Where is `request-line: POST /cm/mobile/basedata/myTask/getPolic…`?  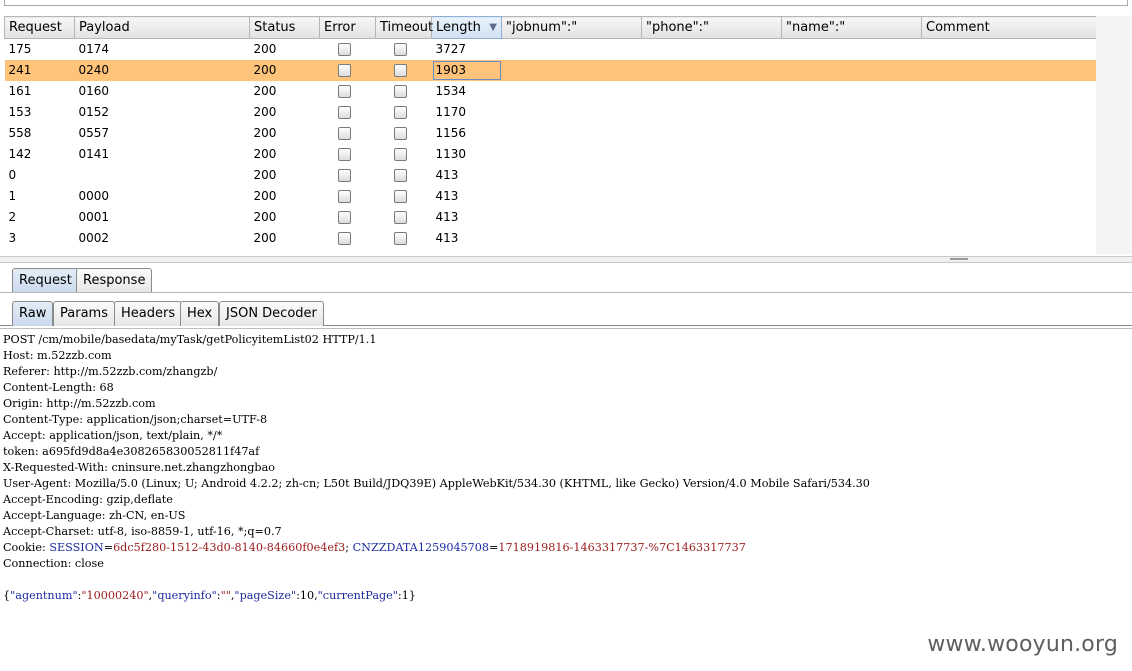
request-line: POST /cm/mobile/basedata/myTask/getPolic… is located at coordinates (190, 339).